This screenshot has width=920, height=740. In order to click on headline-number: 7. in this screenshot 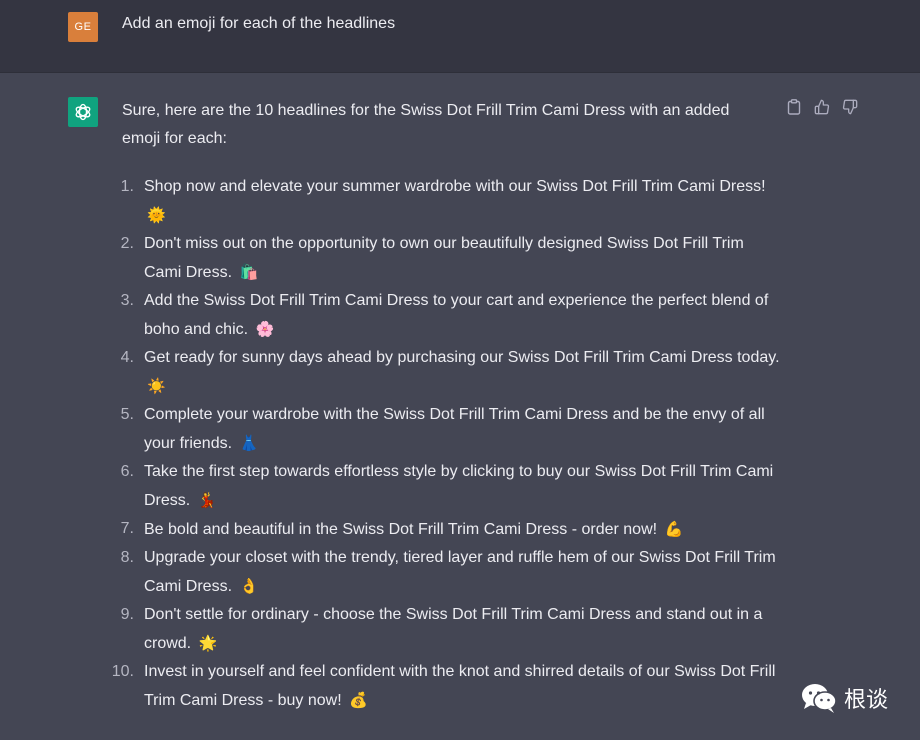, I will do `click(127, 528)`.